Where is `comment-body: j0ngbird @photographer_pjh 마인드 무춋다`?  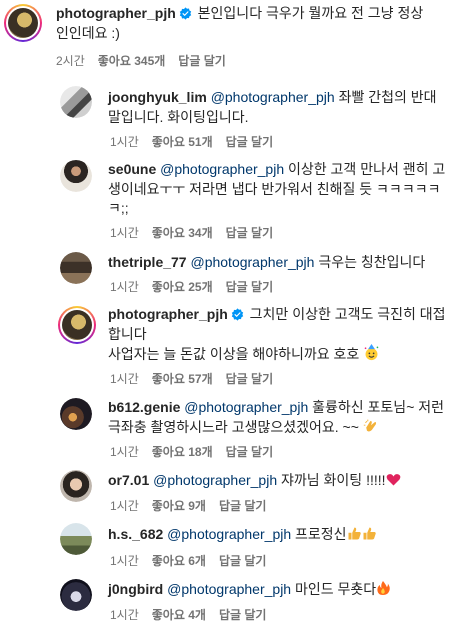
comment-body: j0ngbird @photographer_pjh 마인드 무춋다 is located at coordinates (278, 590).